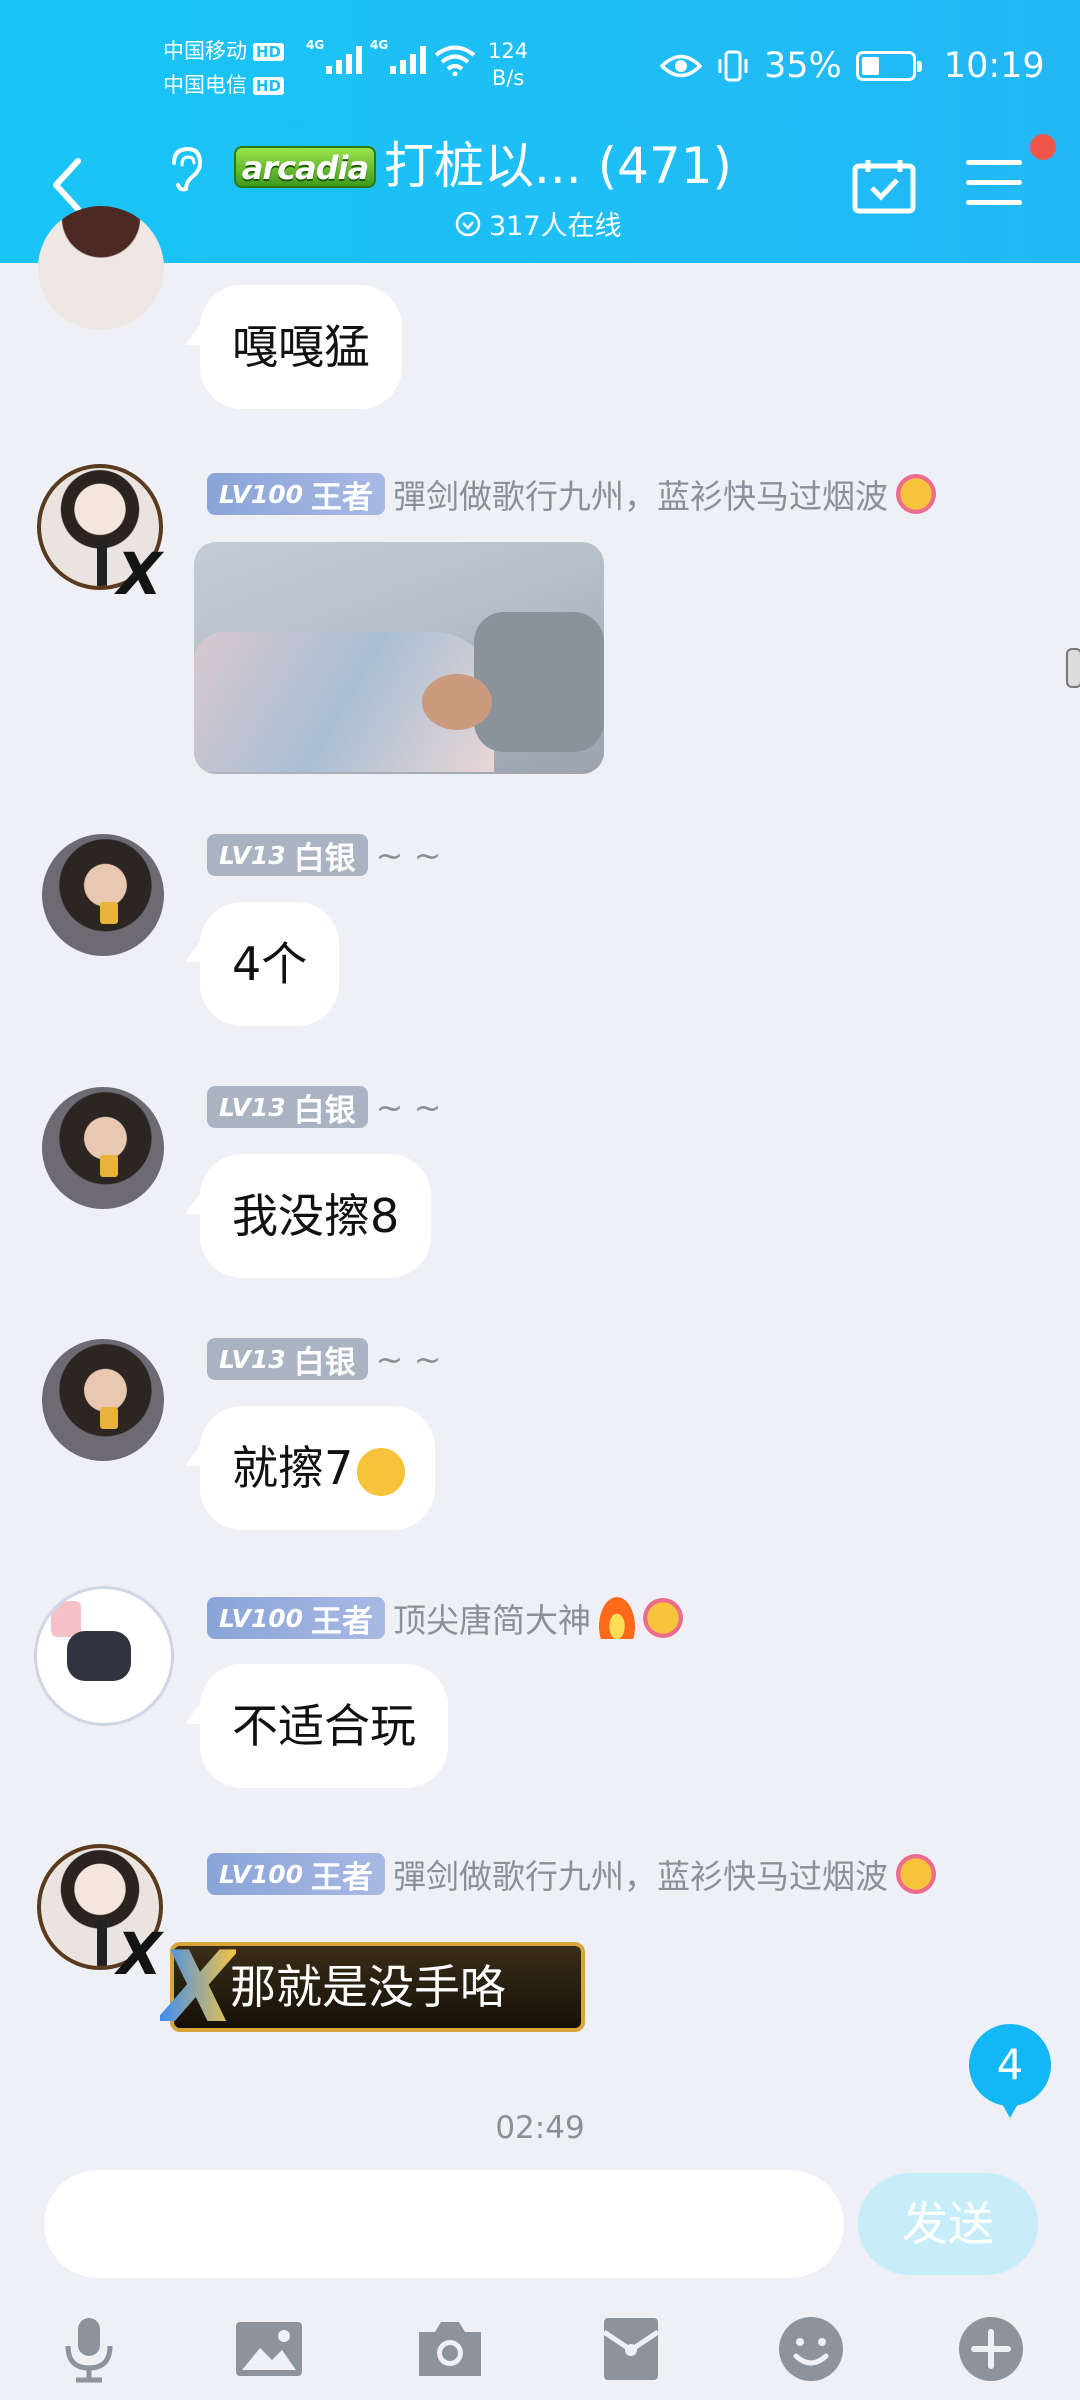 This screenshot has height=2400, width=1080. I want to click on sender-meta: LV100 王者 顶尖唐简大神, so click(445, 1618).